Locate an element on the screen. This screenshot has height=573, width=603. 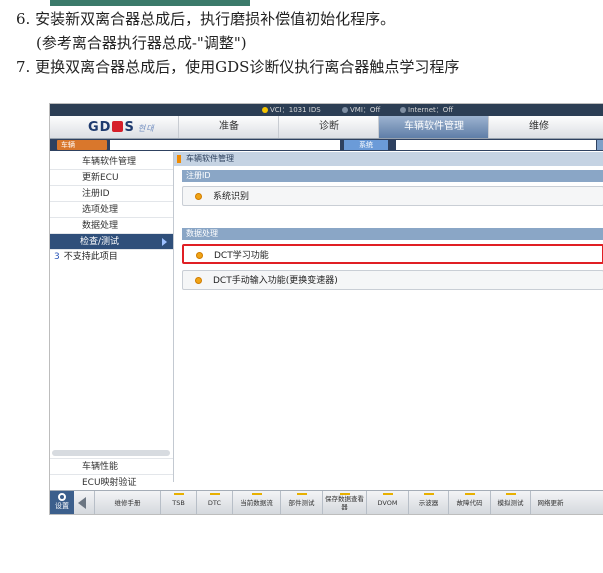
step-7-text: 7. 更换双离合器总成后，使用GDS诊断仪执行离合器触点学习程序 is located at coordinates (238, 67).